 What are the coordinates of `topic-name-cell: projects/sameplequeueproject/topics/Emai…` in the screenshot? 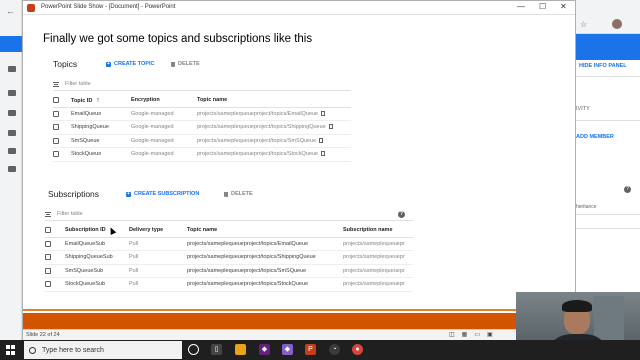 It's located at (265, 244).